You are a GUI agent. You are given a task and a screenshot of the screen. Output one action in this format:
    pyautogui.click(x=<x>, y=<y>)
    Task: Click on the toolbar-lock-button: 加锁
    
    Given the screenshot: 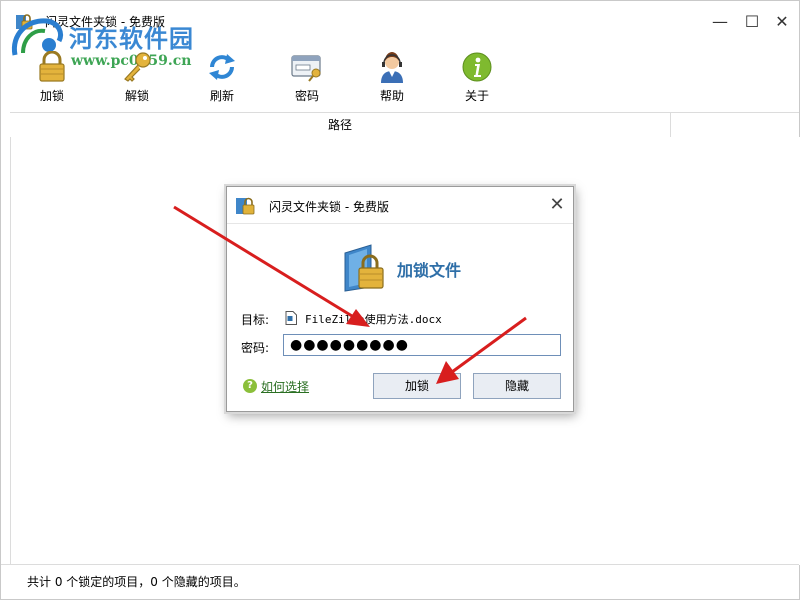 What is the action you would take?
    pyautogui.click(x=52, y=75)
    